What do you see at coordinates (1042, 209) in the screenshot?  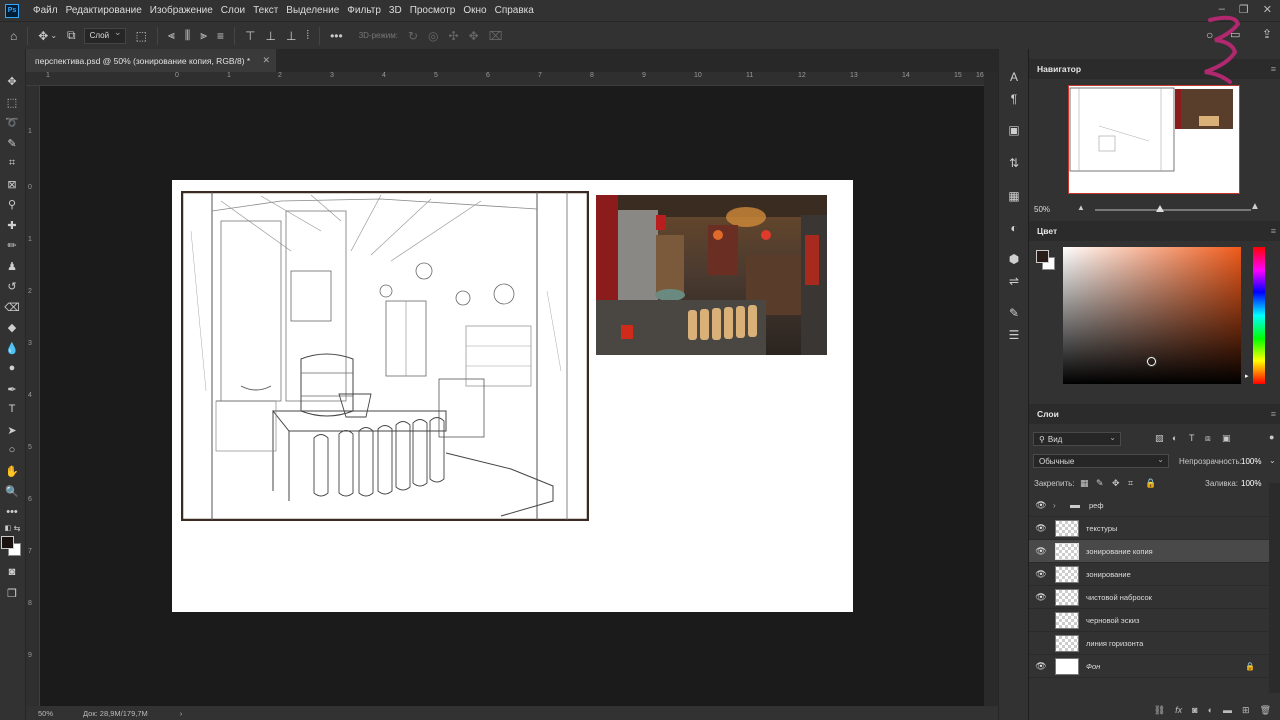 I see `navigator-zoom-value: 50%` at bounding box center [1042, 209].